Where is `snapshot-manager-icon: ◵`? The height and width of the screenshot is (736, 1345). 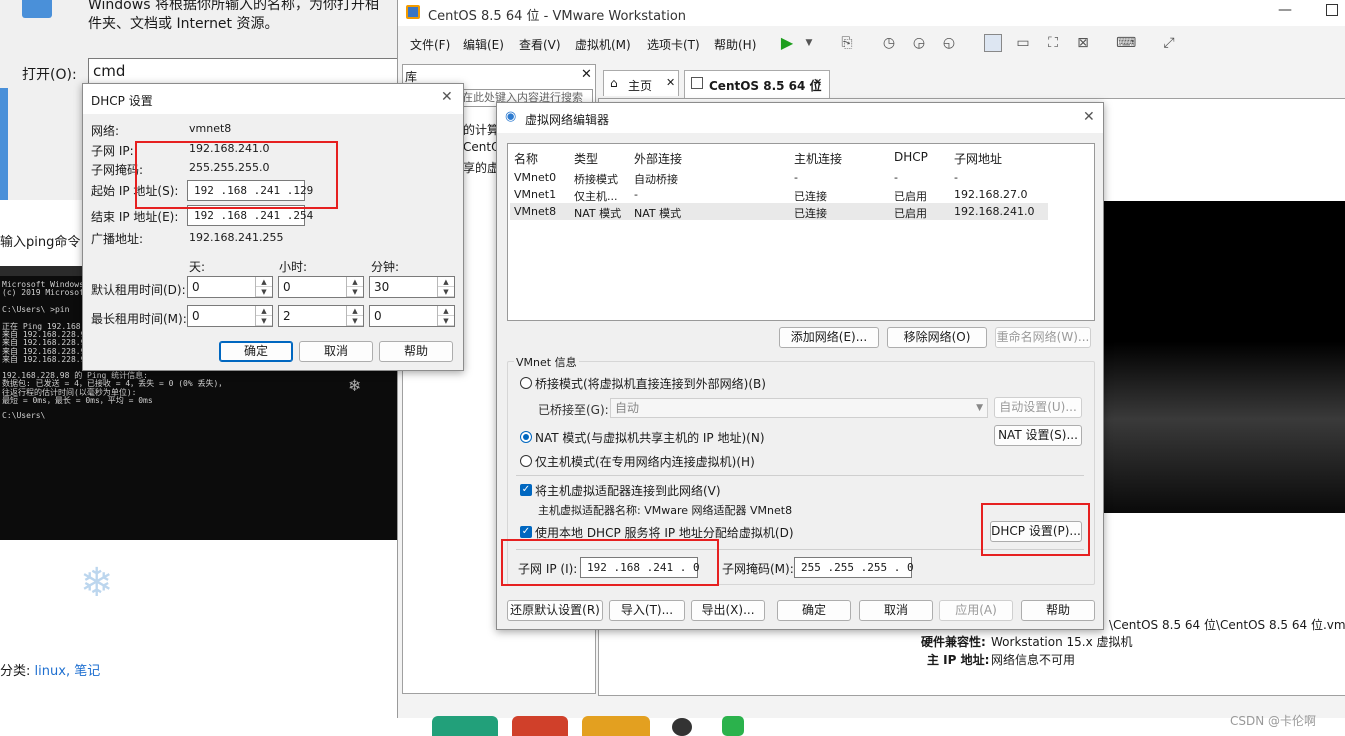
snapshot-manager-icon: ◵ is located at coordinates (949, 43).